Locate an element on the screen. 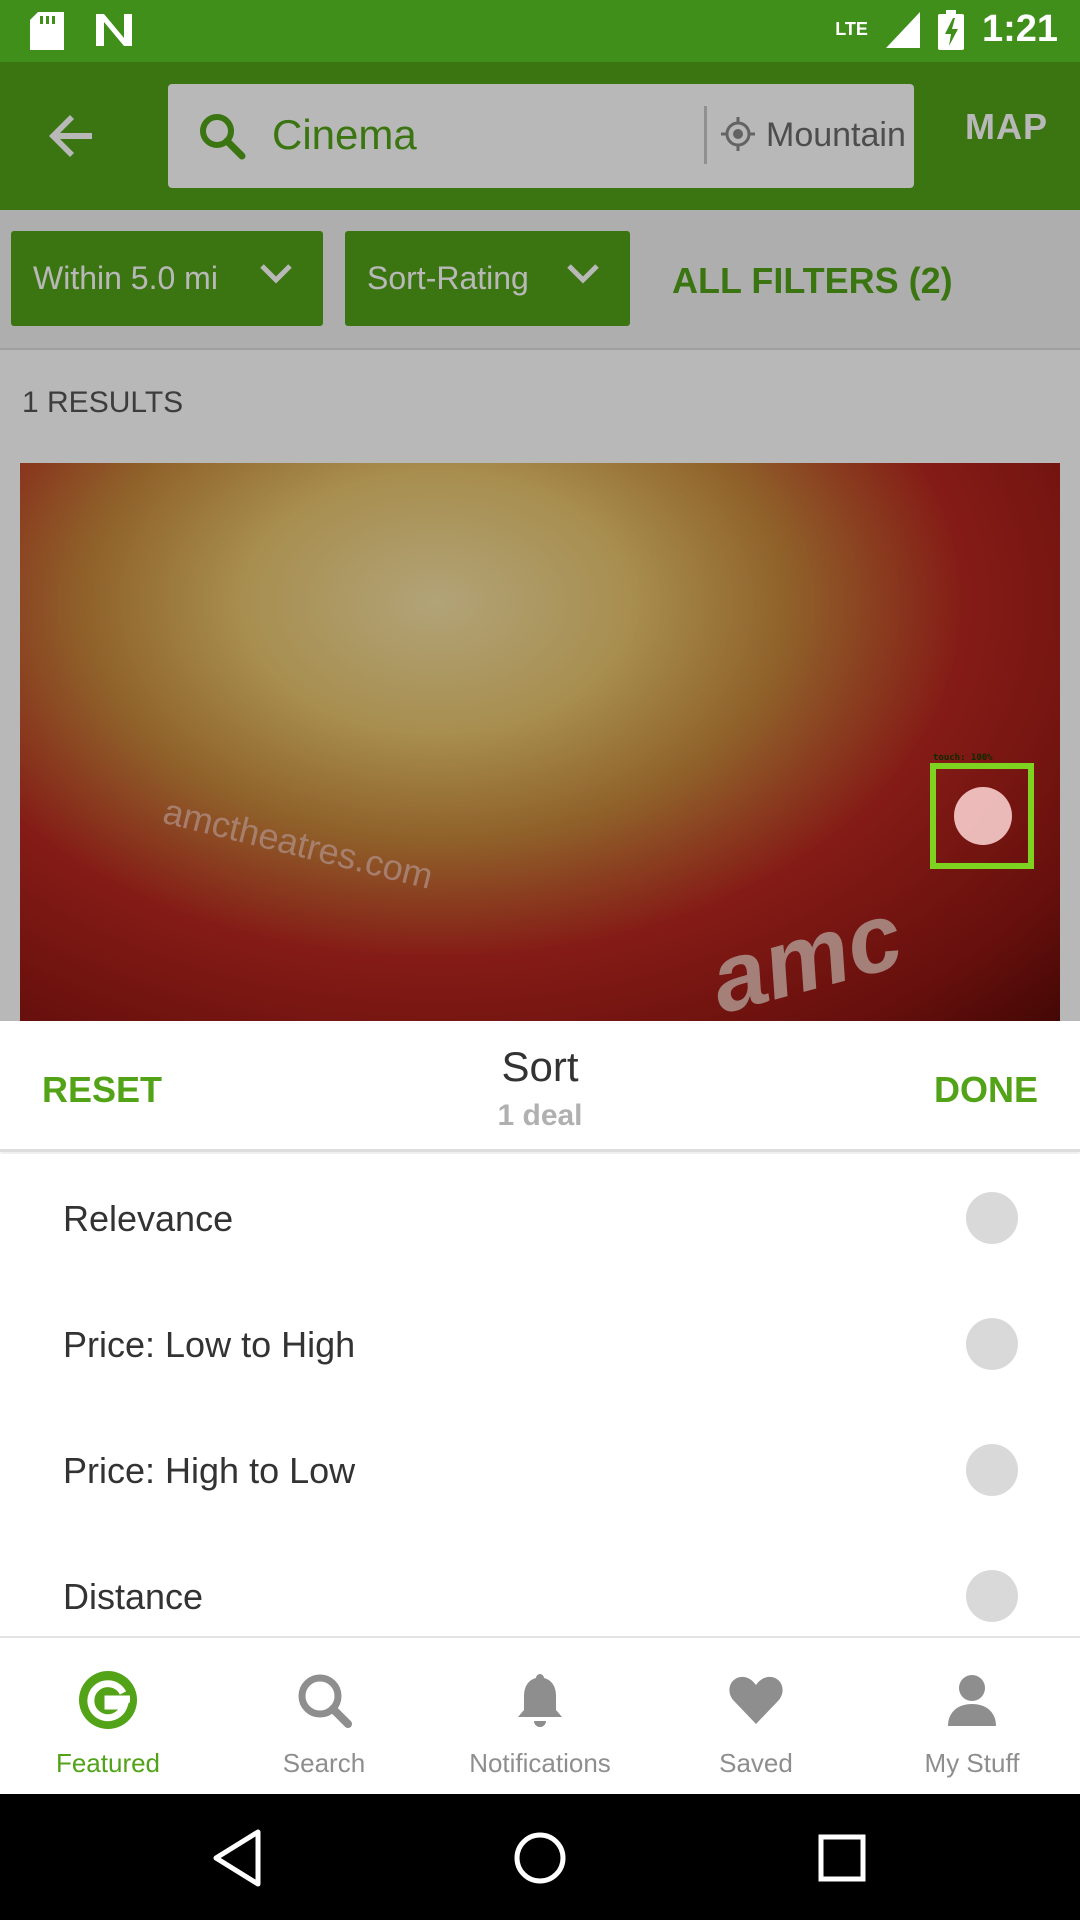 The width and height of the screenshot is (1080, 1920). touch-point is located at coordinates (983, 816).